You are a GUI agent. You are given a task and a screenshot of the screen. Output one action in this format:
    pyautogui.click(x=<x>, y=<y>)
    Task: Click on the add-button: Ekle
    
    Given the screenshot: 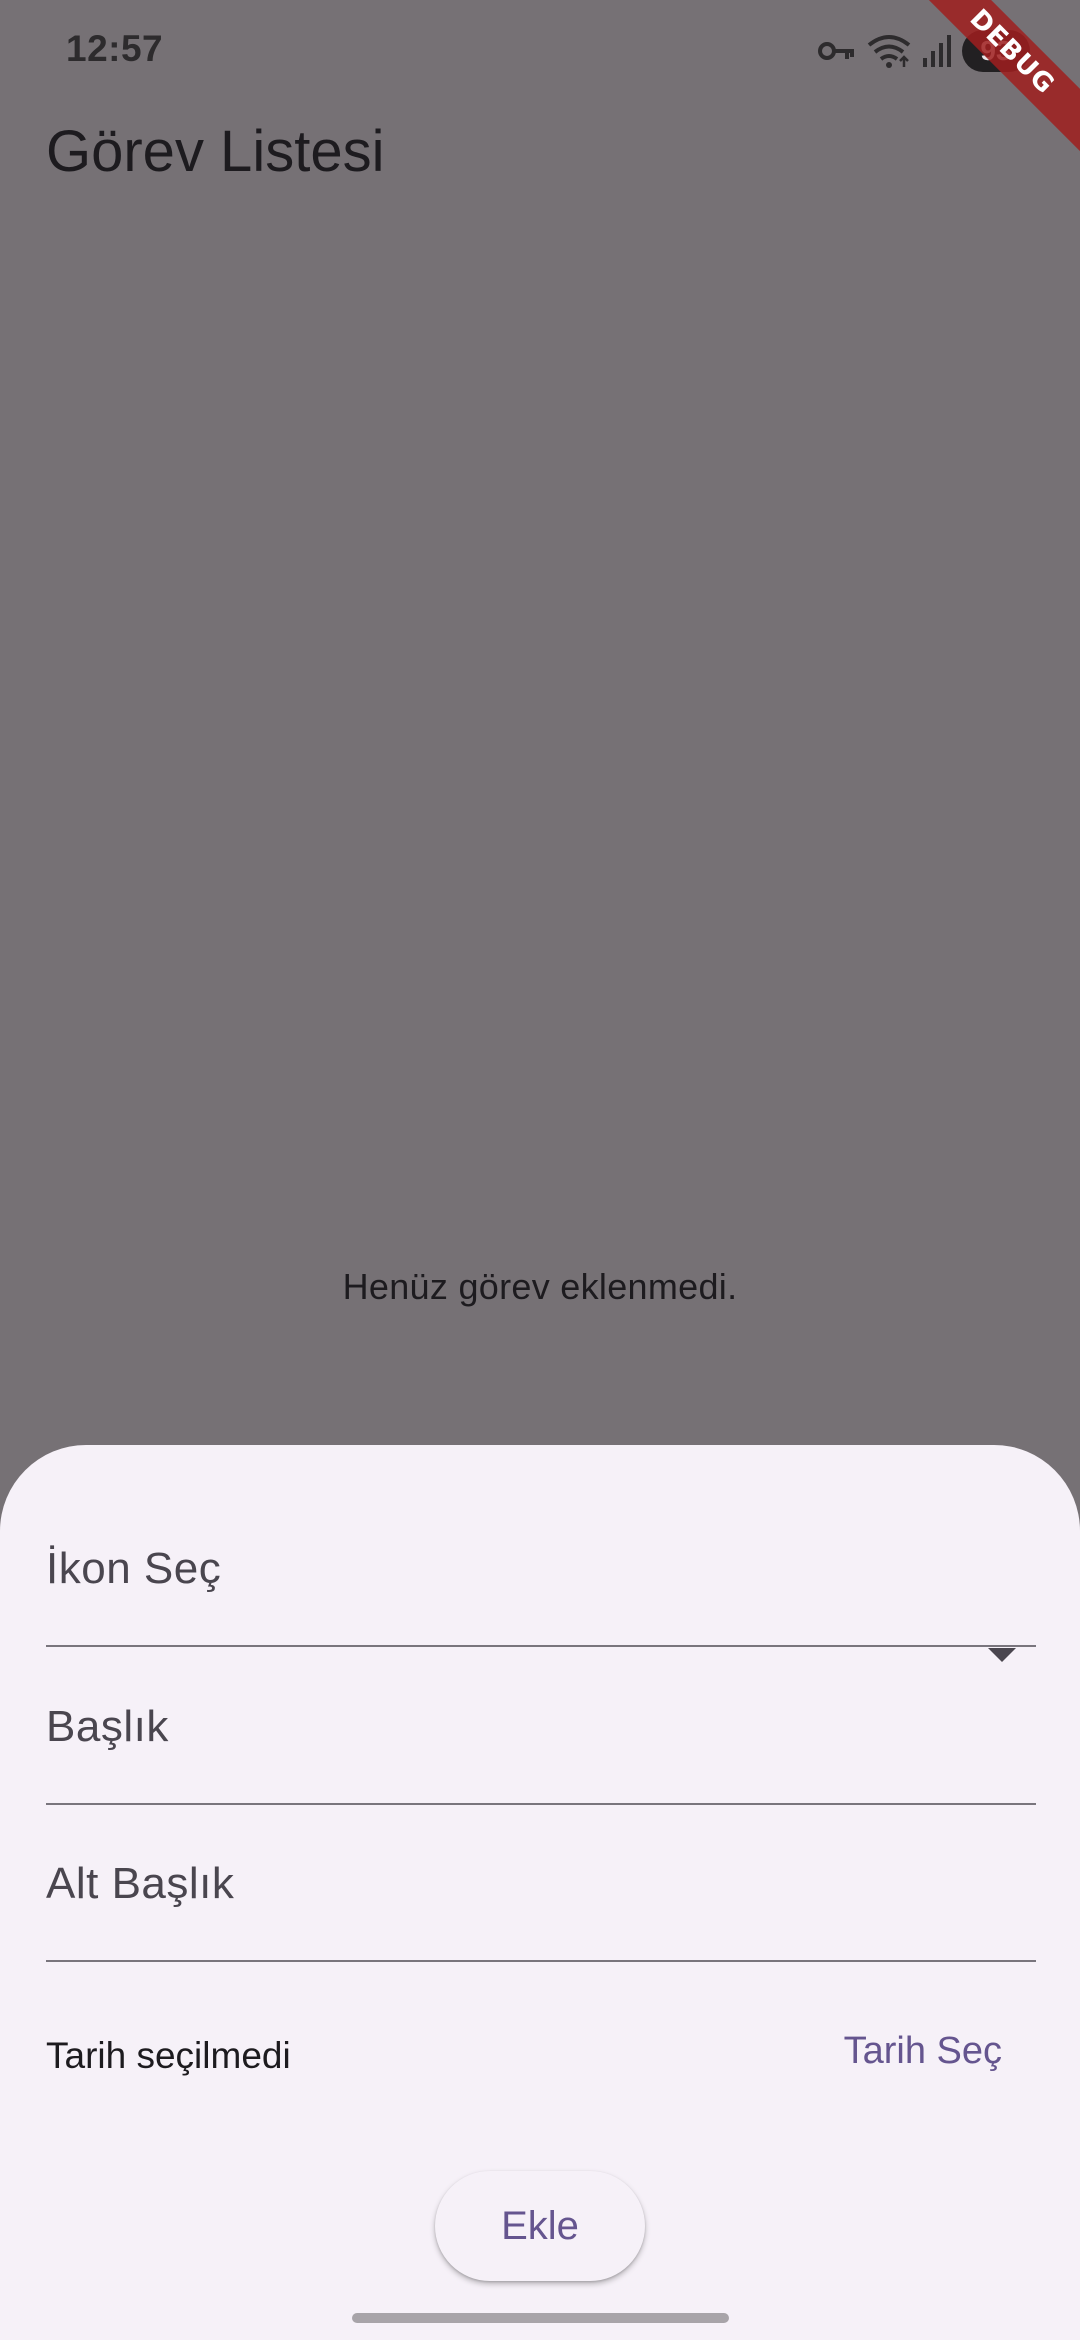 What is the action you would take?
    pyautogui.click(x=540, y=2226)
    